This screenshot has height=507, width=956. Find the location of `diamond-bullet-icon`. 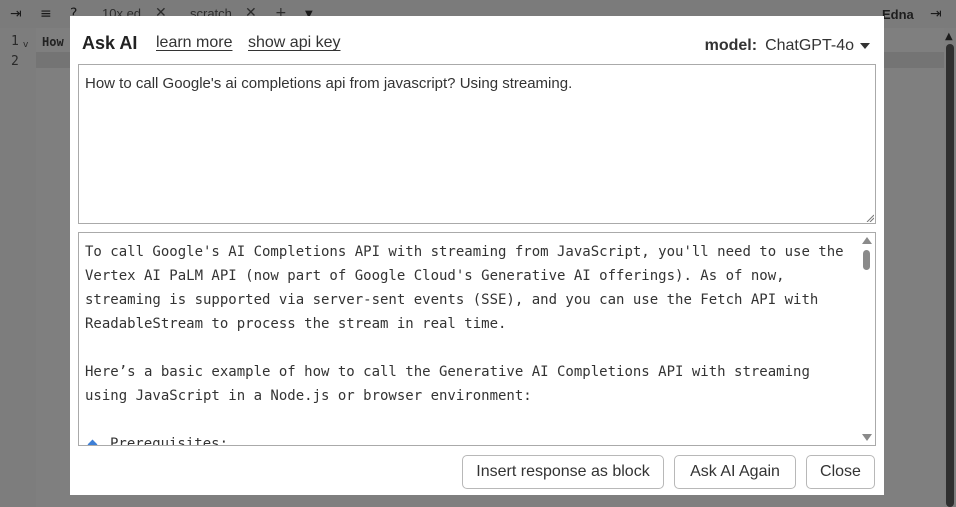

diamond-bullet-icon is located at coordinates (92, 442).